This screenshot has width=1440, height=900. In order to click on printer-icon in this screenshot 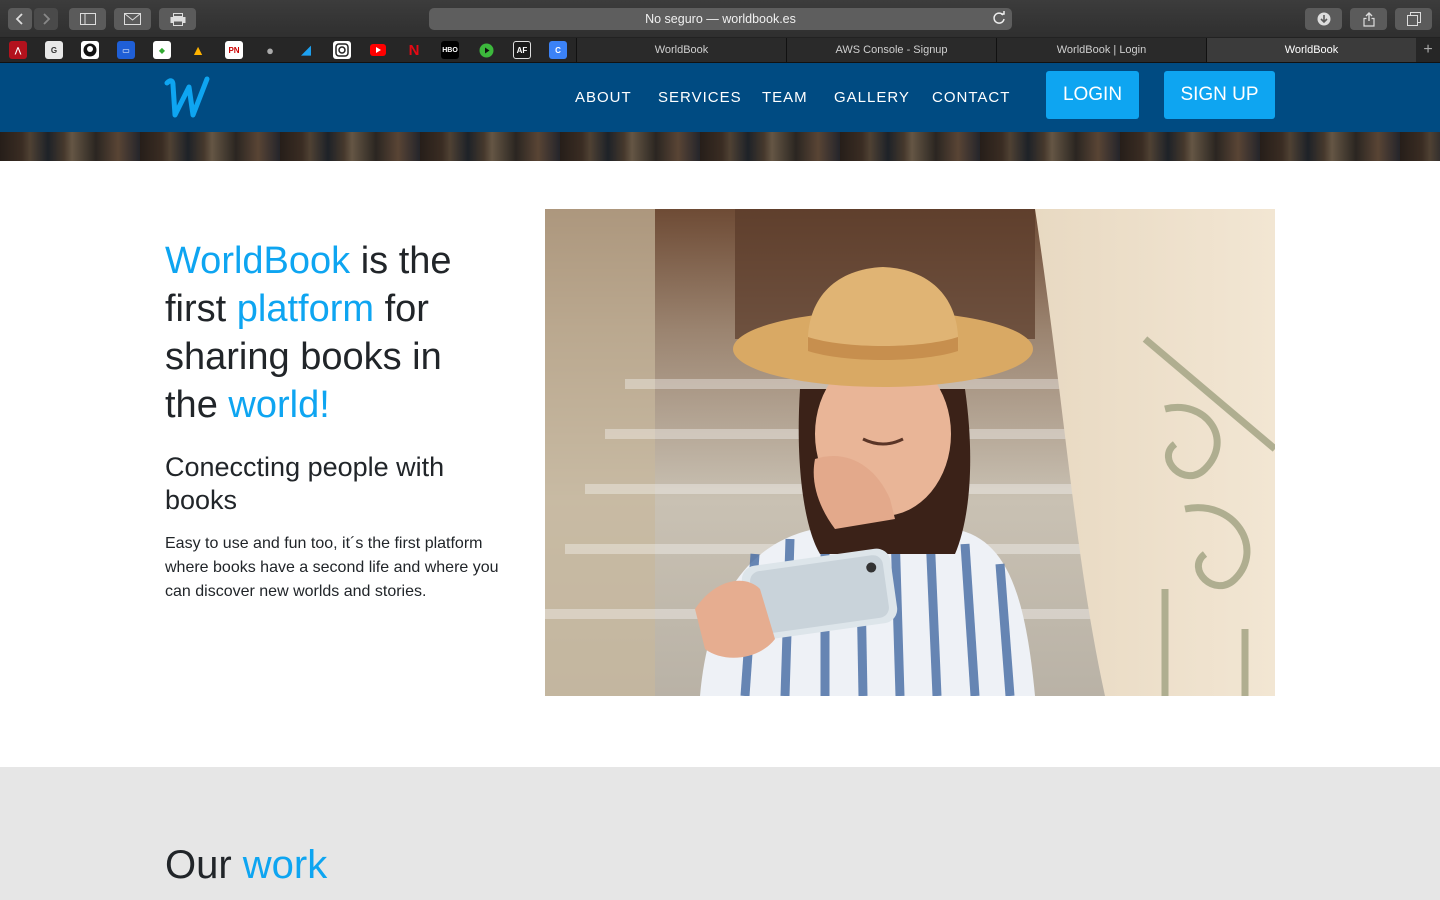, I will do `click(177, 19)`.